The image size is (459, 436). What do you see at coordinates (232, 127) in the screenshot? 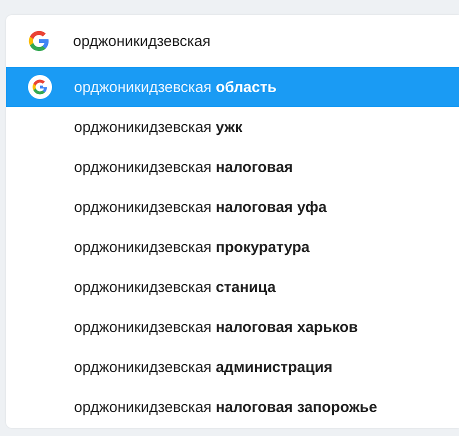
I see `suggestion-item: орджоникидзевская ужк` at bounding box center [232, 127].